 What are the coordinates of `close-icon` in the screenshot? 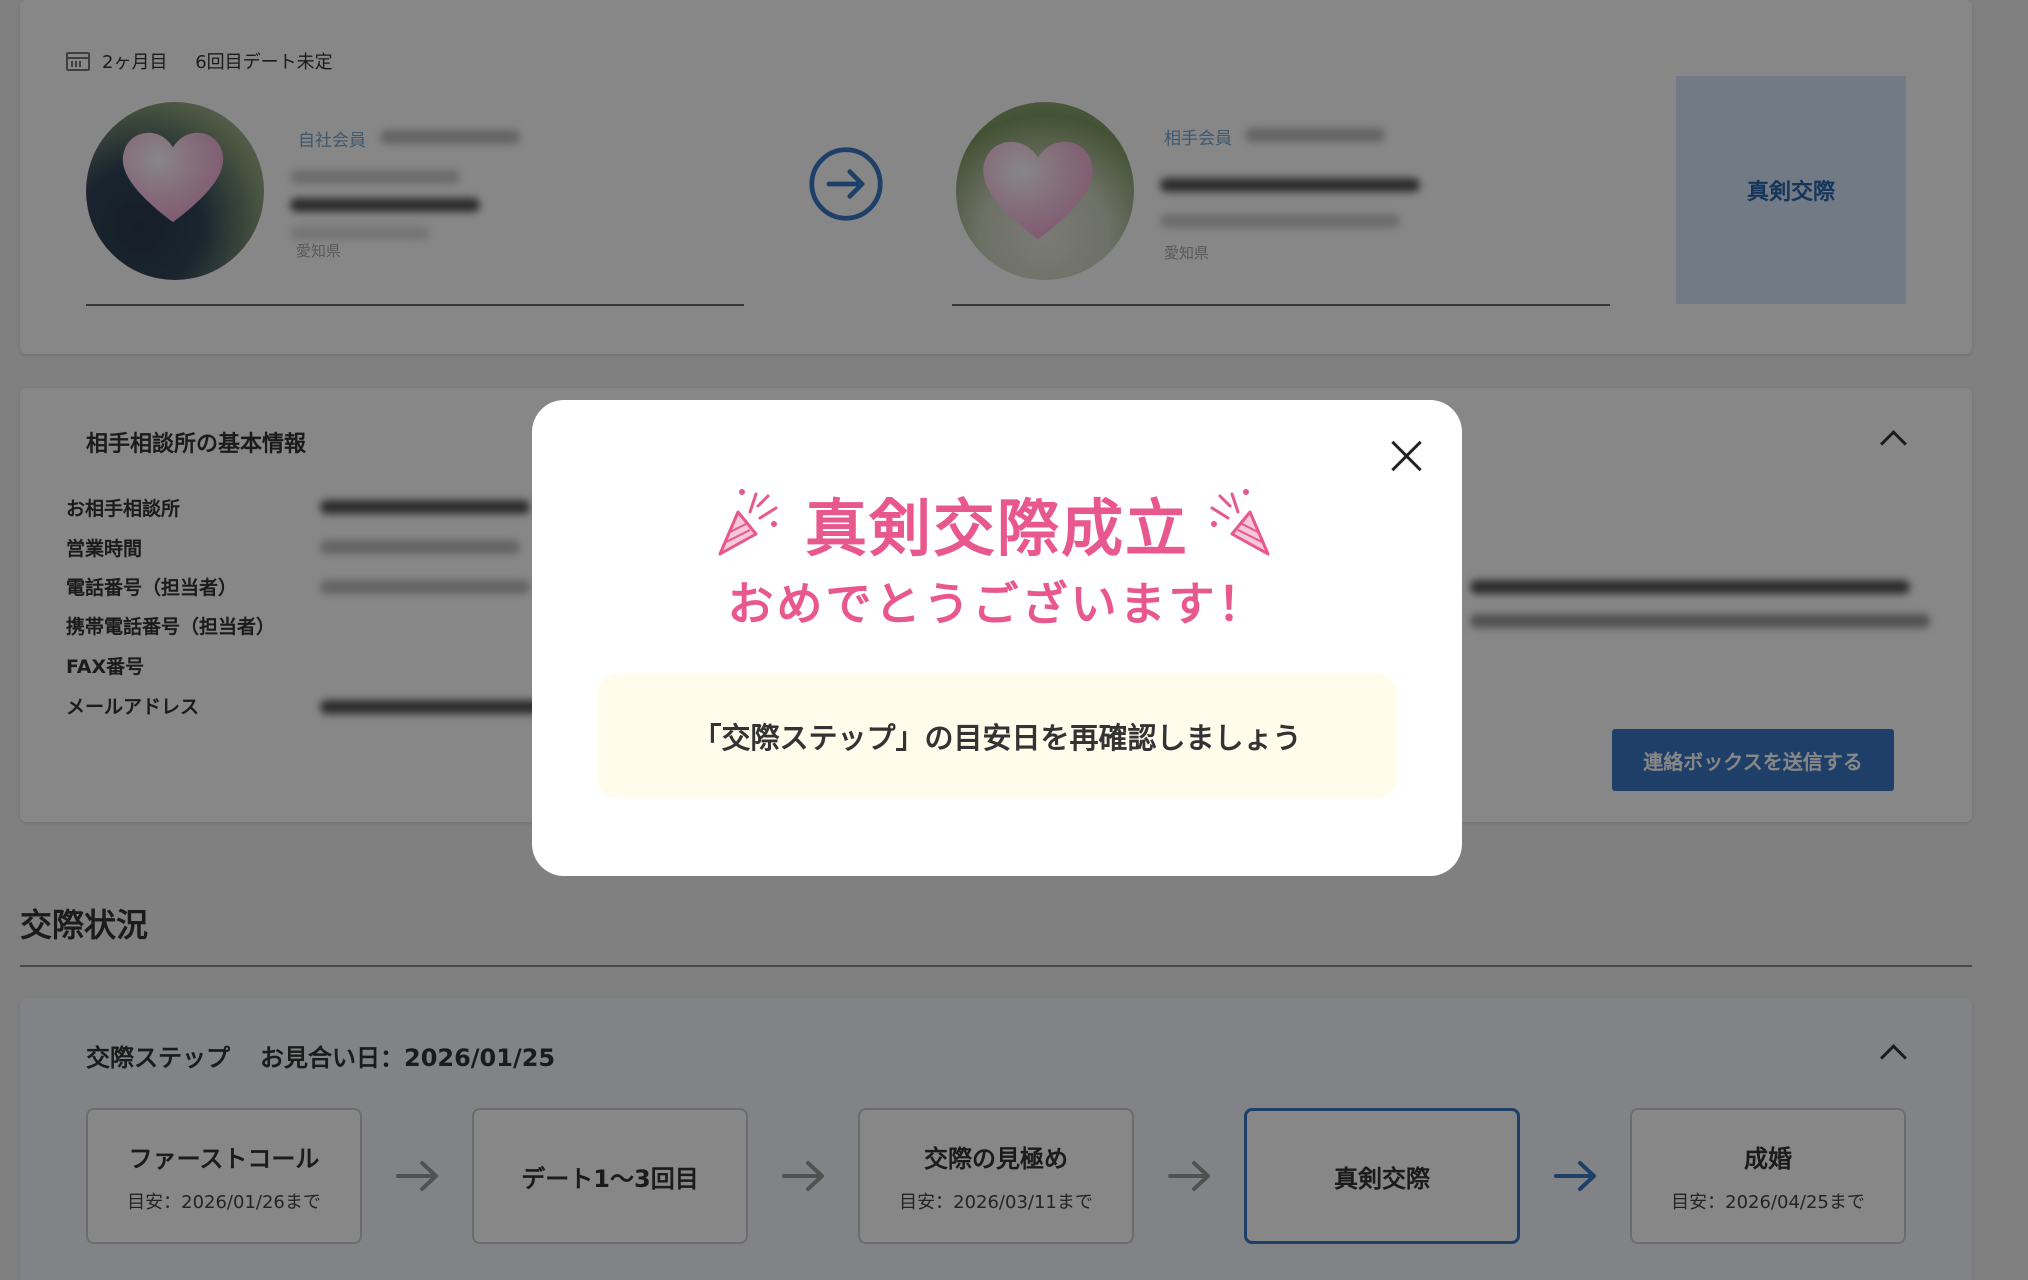 It's located at (1406, 456).